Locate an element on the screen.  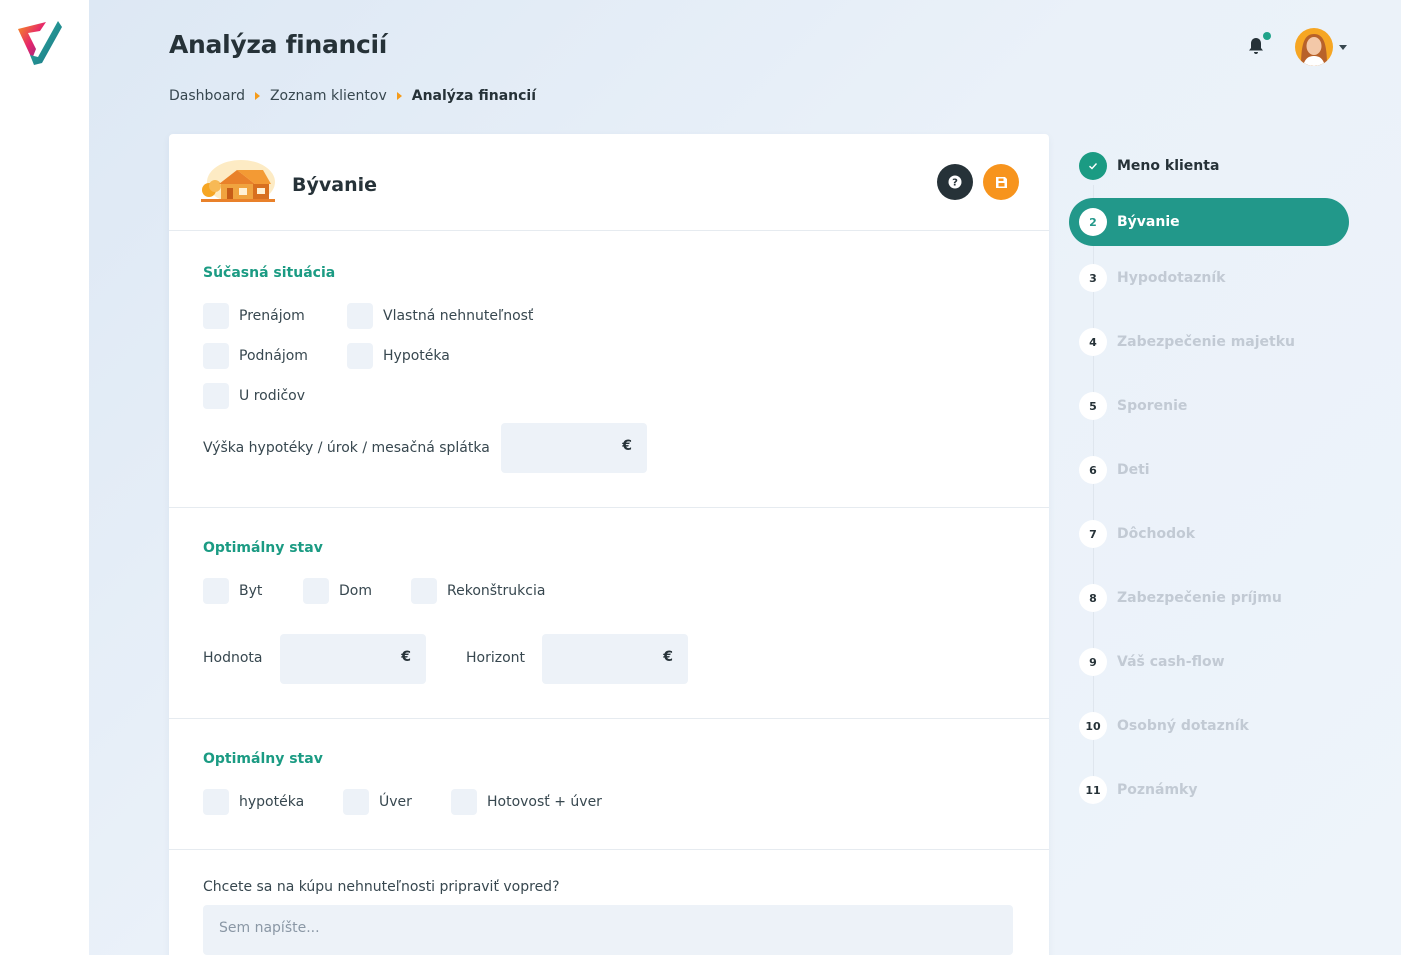
step-label: Poznámky is located at coordinates (1157, 790).